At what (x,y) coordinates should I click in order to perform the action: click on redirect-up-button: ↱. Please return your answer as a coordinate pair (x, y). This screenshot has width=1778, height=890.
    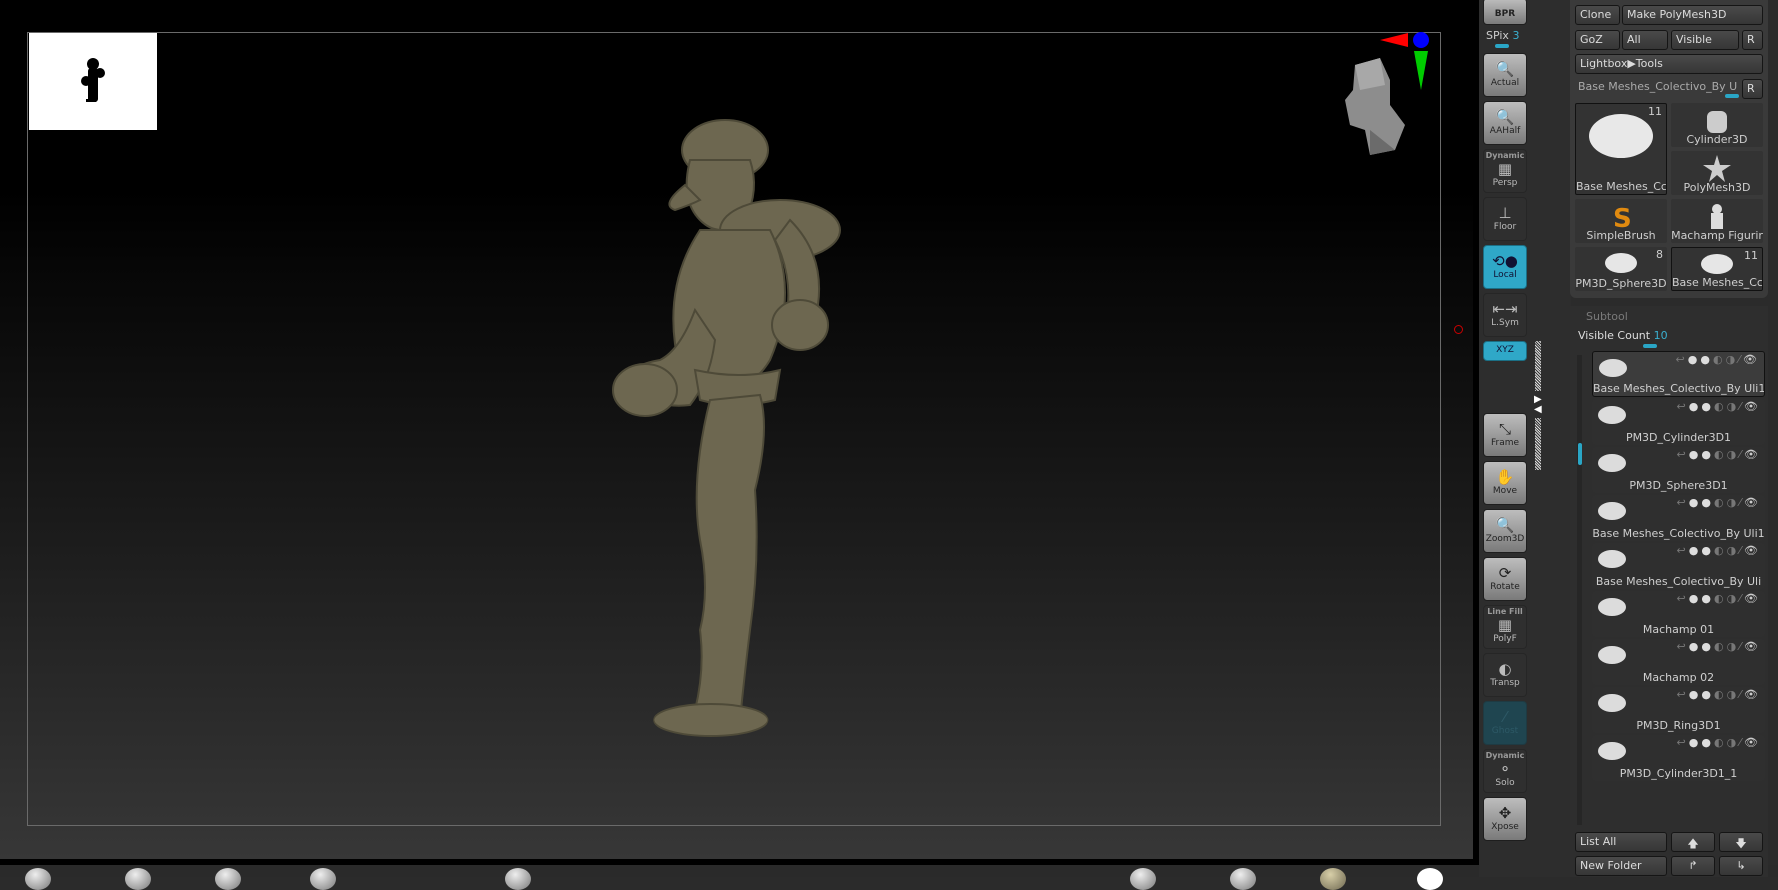
    Looking at the image, I should click on (1693, 866).